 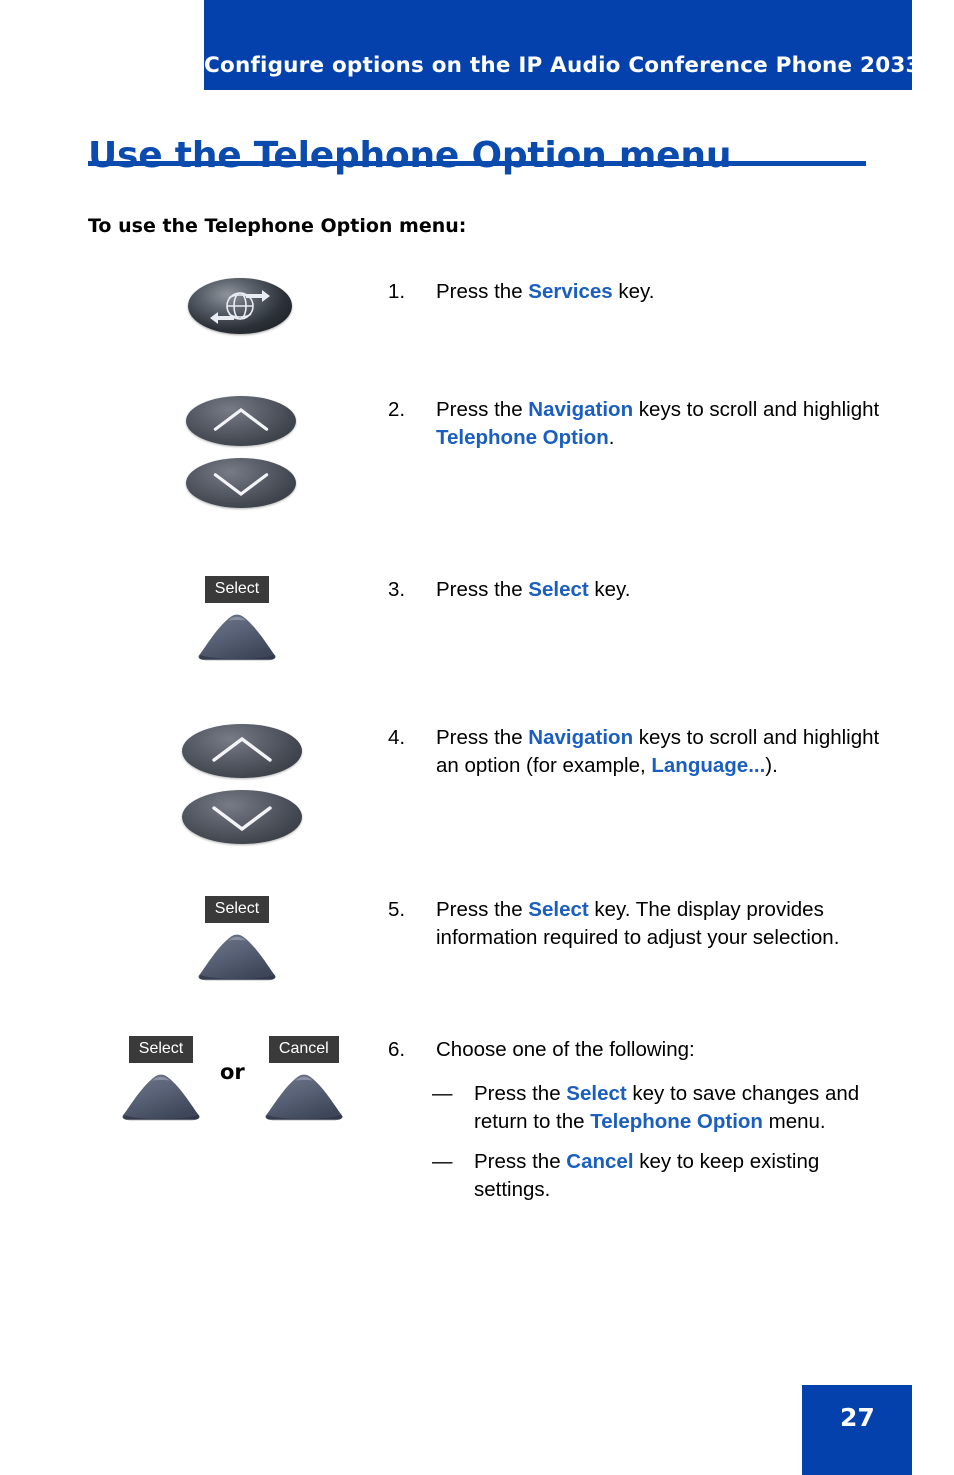 I want to click on or-separator-label: or, so click(x=232, y=1072).